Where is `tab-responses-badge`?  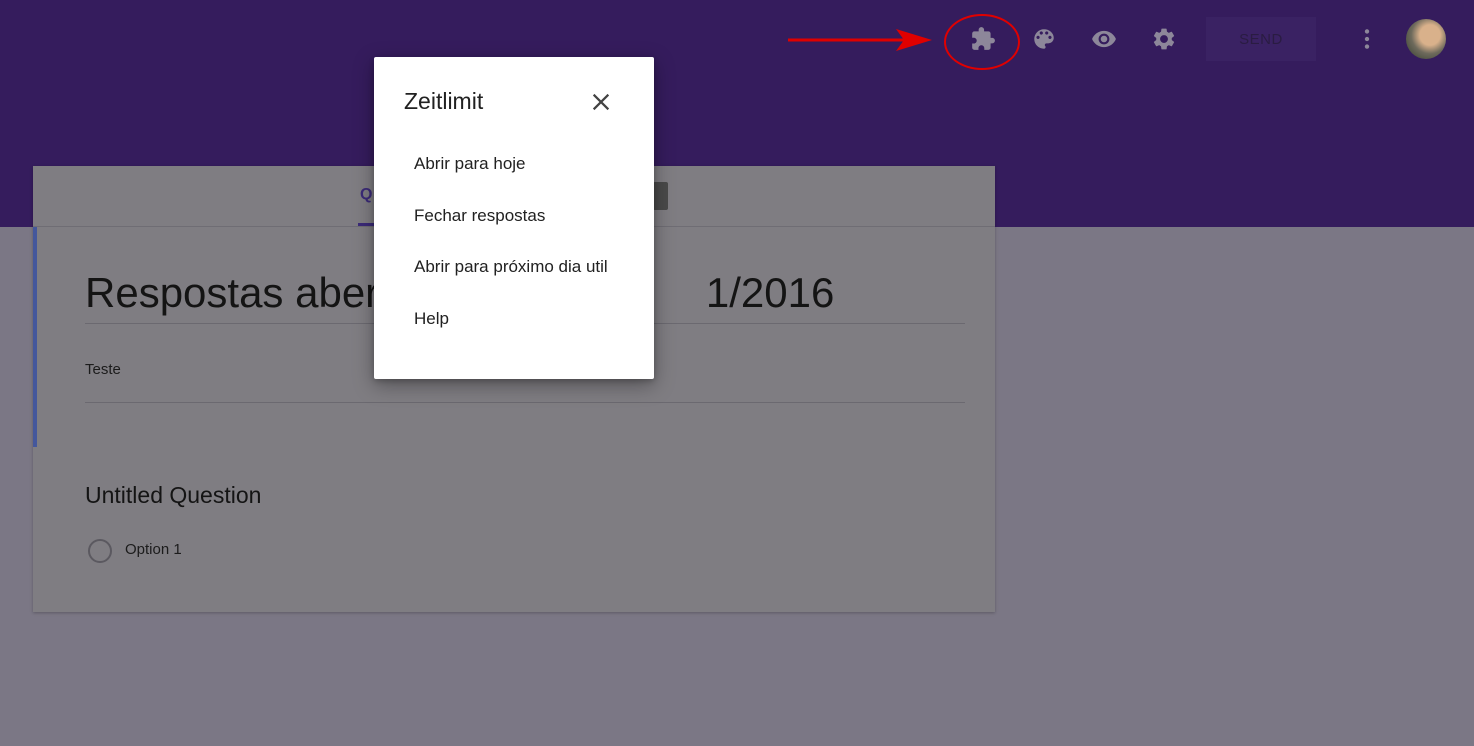
tab-responses-badge is located at coordinates (660, 196).